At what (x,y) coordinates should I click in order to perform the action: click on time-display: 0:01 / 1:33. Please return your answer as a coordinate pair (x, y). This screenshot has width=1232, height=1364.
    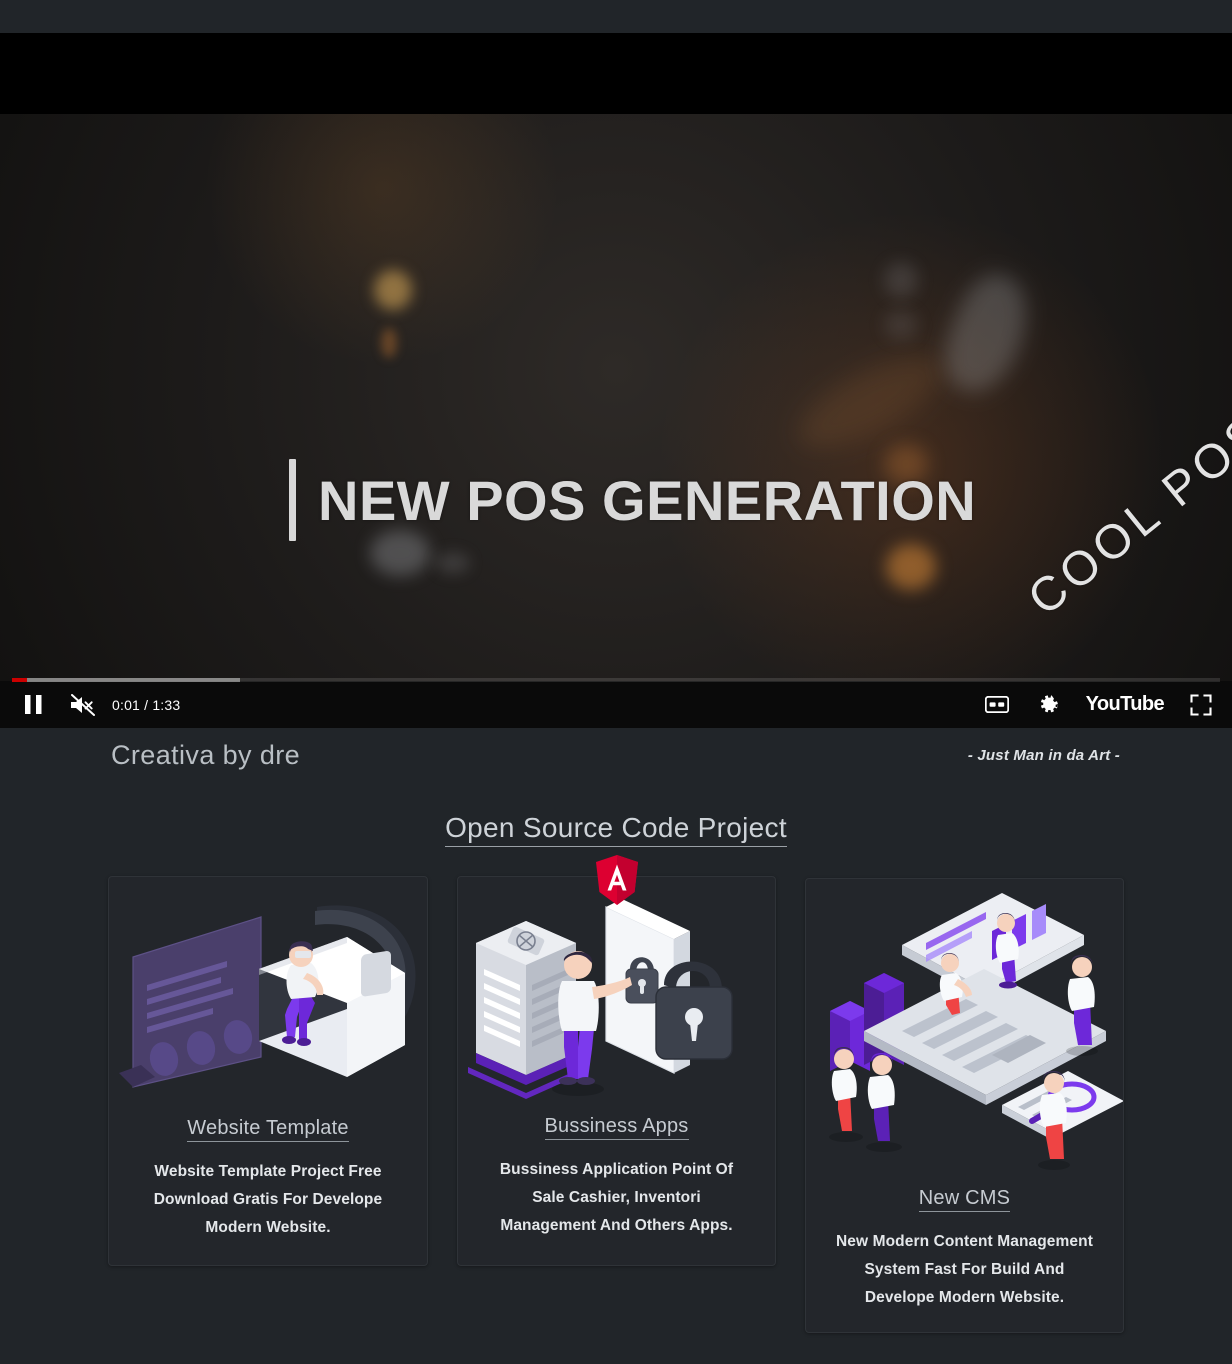
    Looking at the image, I should click on (146, 704).